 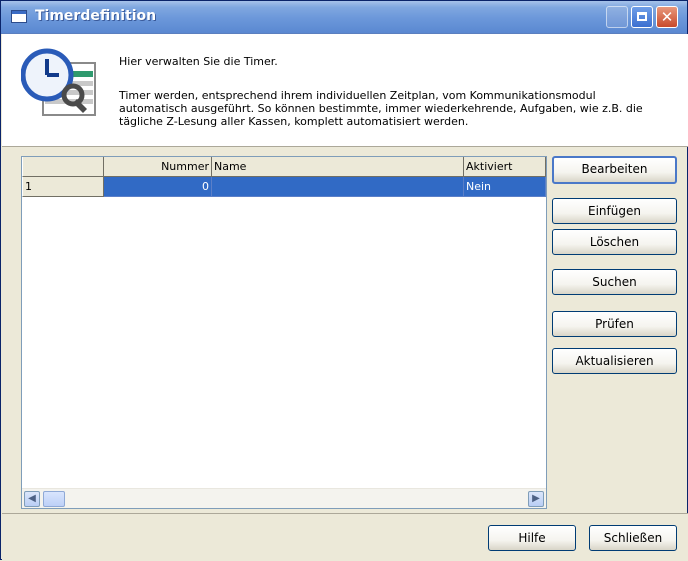 I want to click on column-header-nummer: Nummer, so click(x=158, y=167).